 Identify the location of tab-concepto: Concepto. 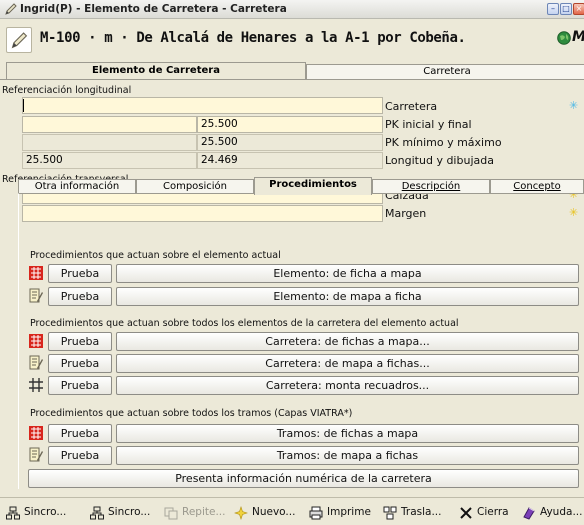
(537, 186).